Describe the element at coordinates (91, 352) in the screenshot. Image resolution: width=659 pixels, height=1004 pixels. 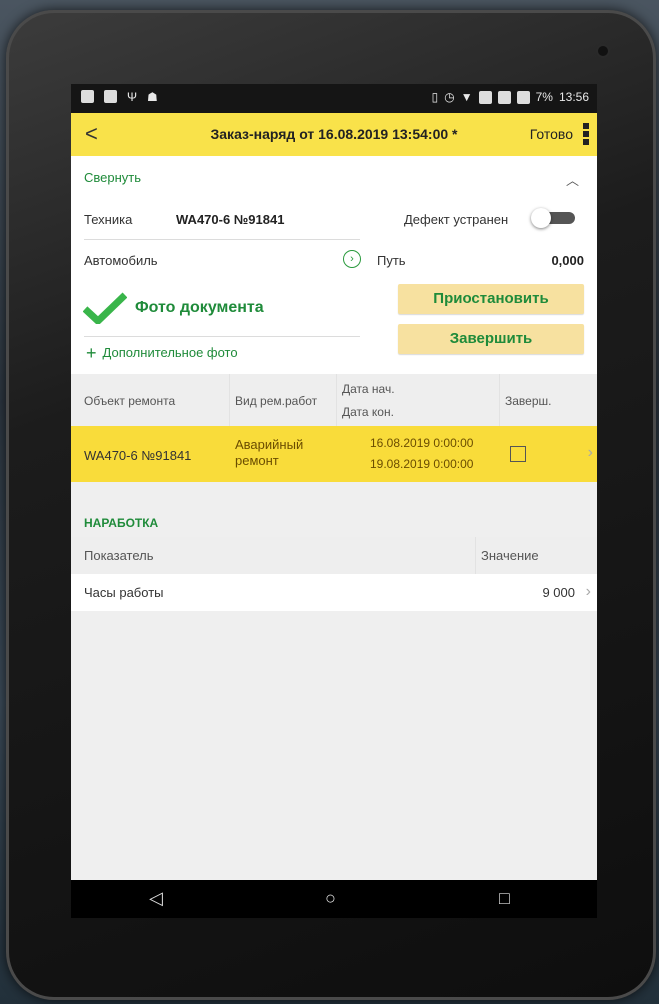
I see `plus-icon: +` at that location.